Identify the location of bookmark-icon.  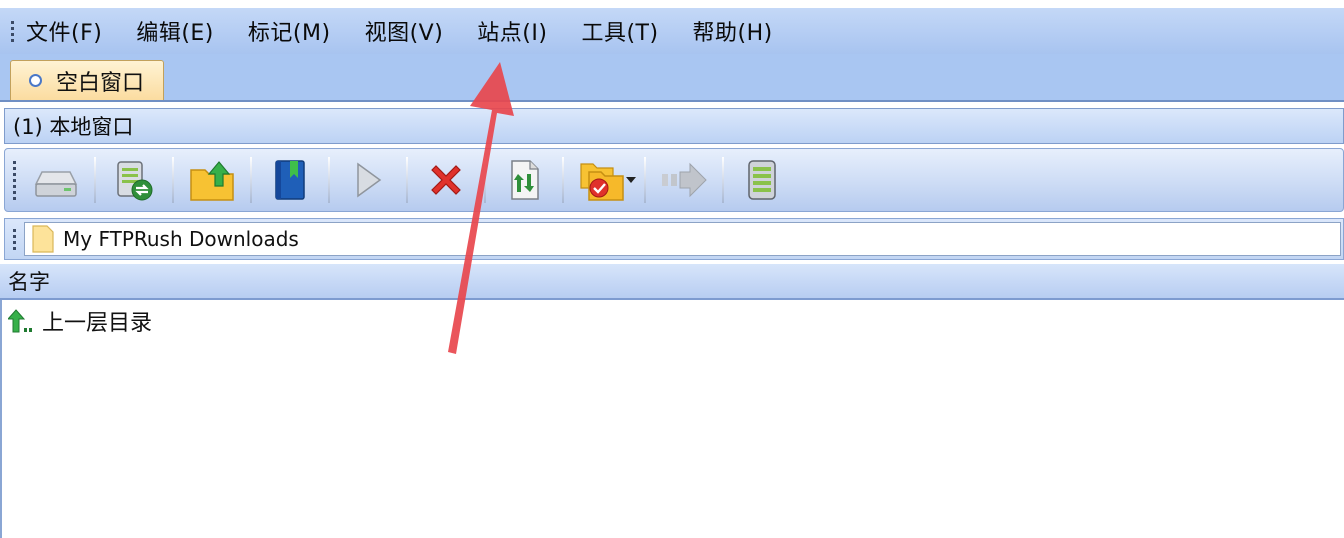
(290, 180).